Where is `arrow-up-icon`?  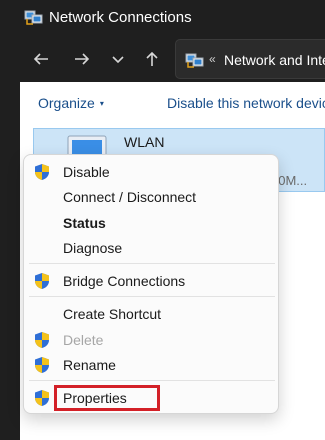
arrow-up-icon is located at coordinates (152, 58).